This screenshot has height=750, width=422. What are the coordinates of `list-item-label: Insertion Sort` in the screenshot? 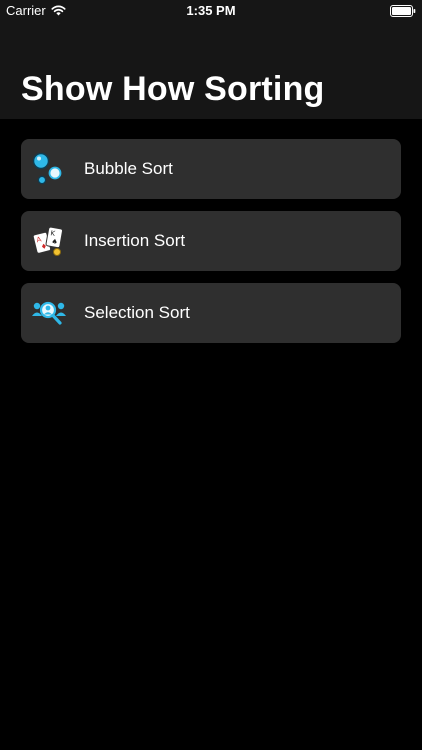 It's located at (135, 240).